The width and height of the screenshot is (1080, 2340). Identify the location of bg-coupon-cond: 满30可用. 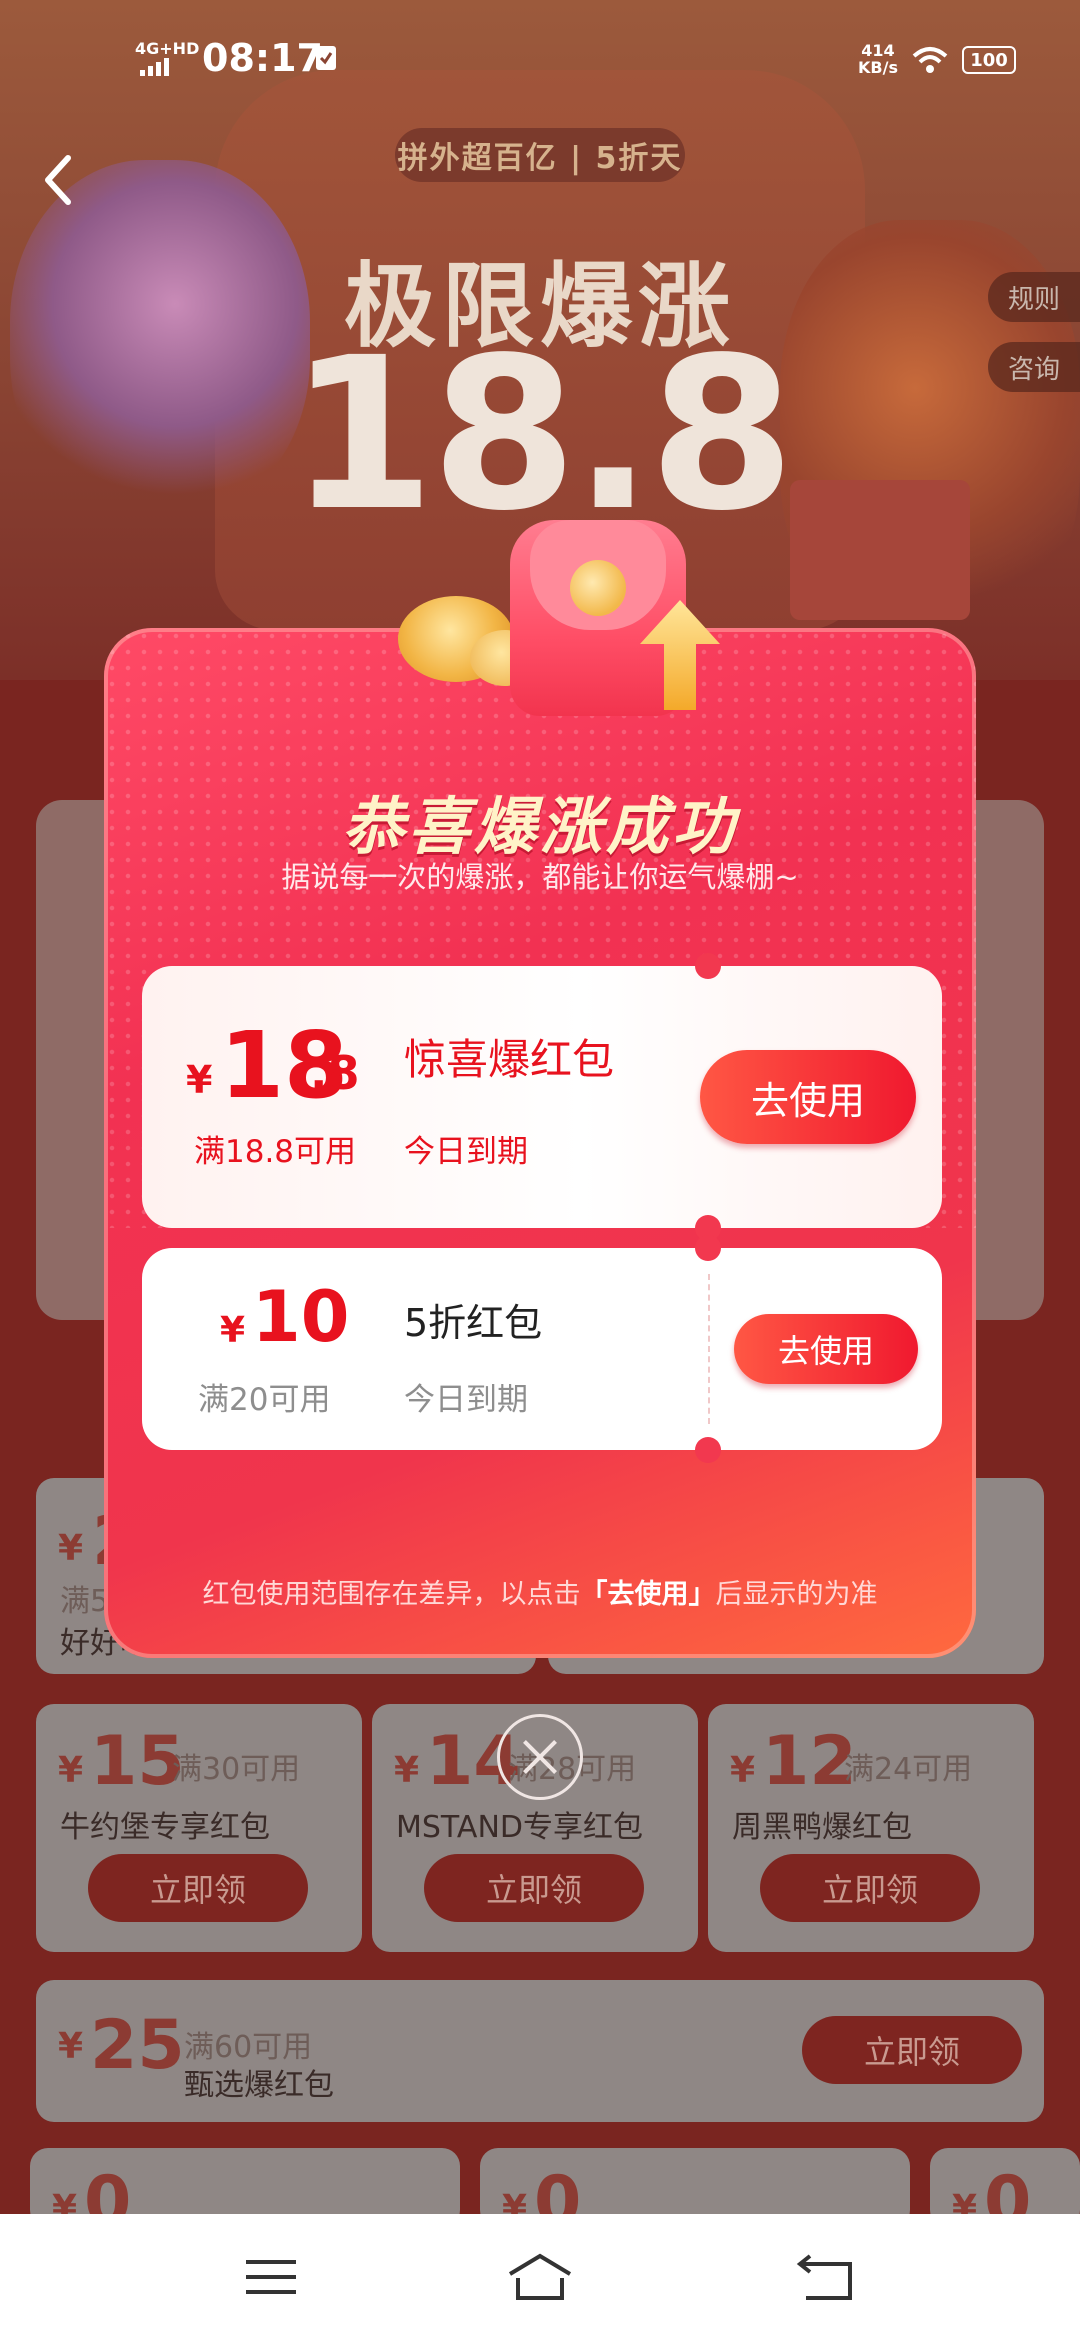
(236, 1769).